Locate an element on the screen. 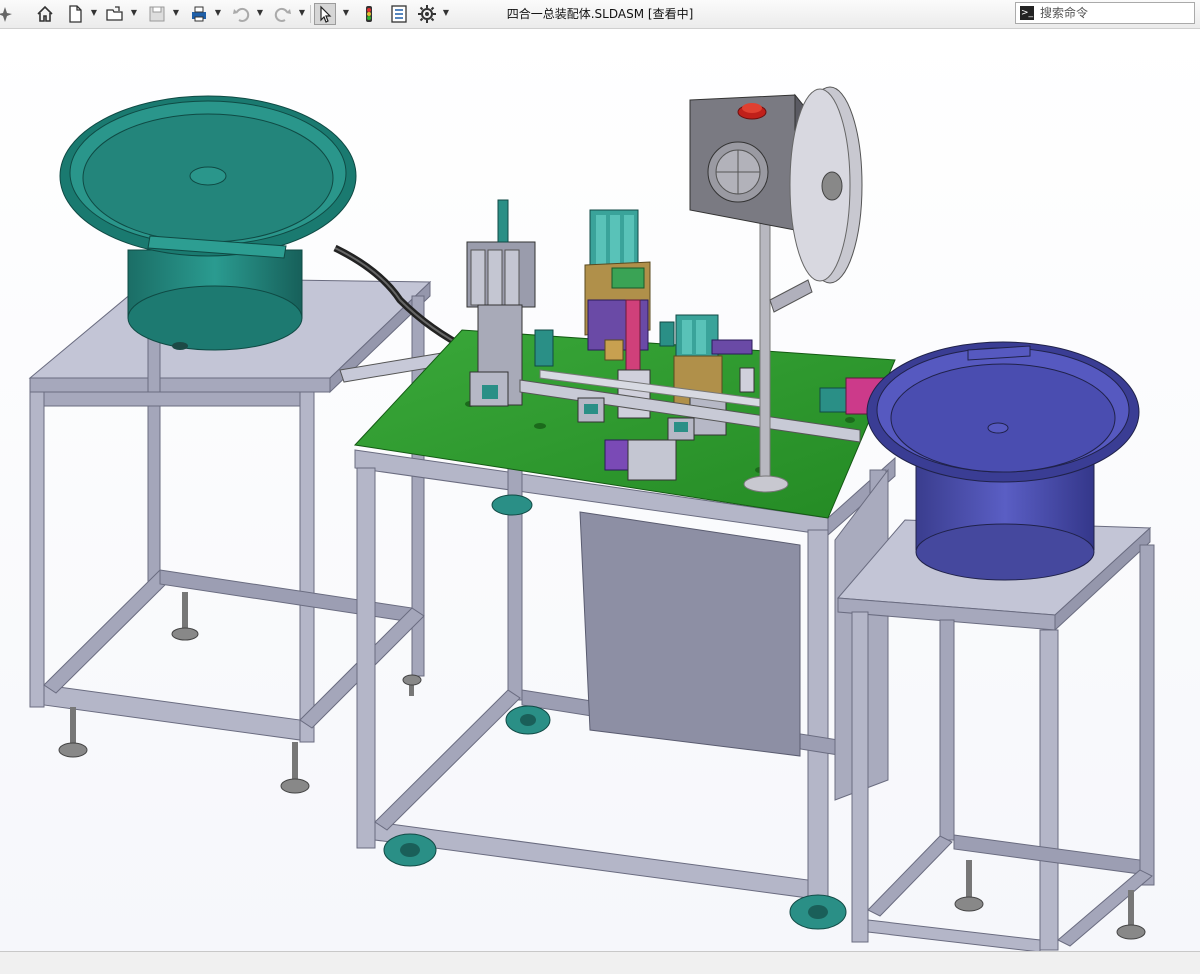 The width and height of the screenshot is (1200, 974). new-document-dropdown-icon: ▼ is located at coordinates (94, 13).